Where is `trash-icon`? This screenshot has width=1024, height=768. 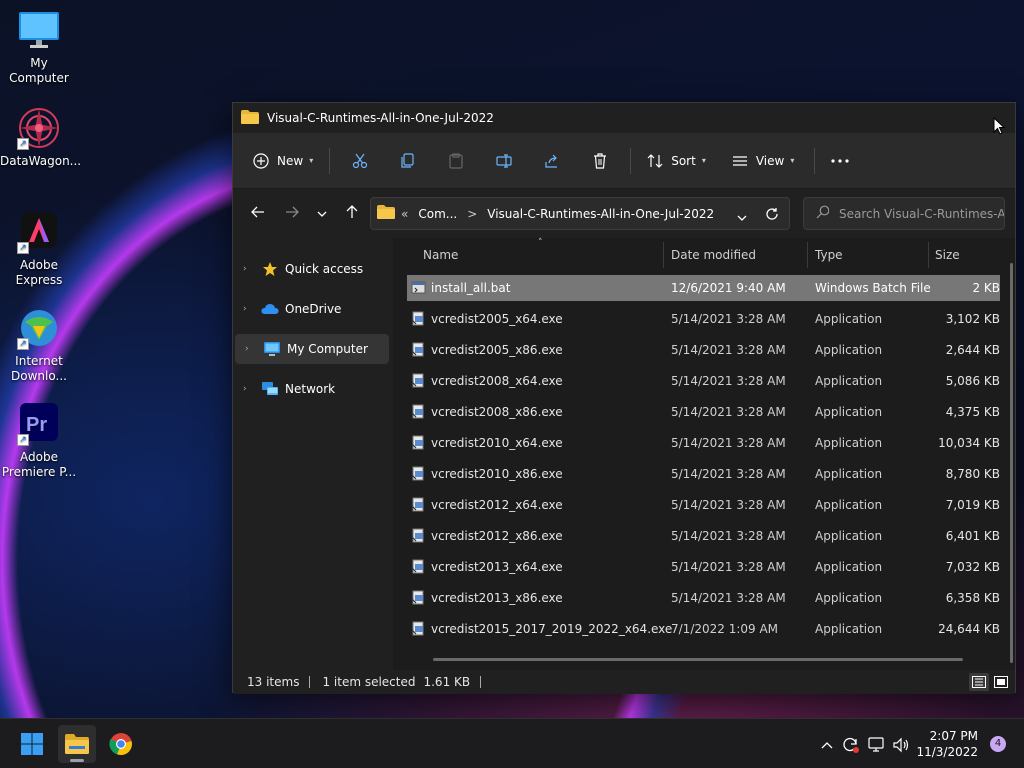
trash-icon is located at coordinates (600, 160).